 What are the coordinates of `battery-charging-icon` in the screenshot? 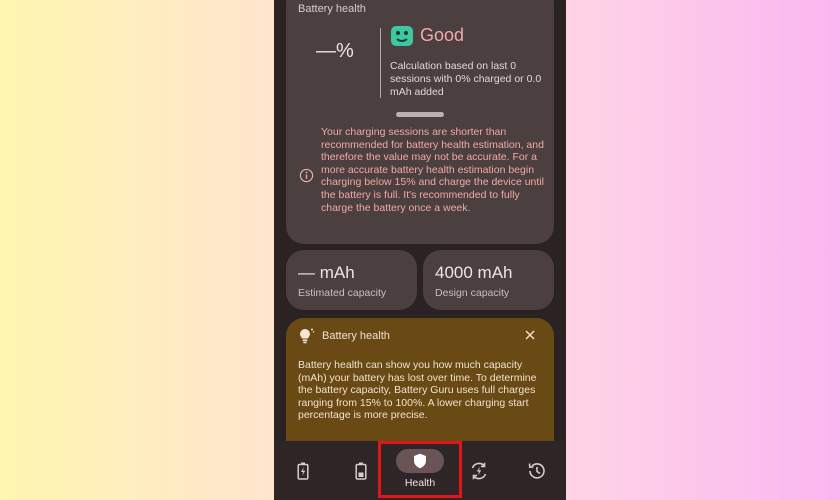 It's located at (303, 471).